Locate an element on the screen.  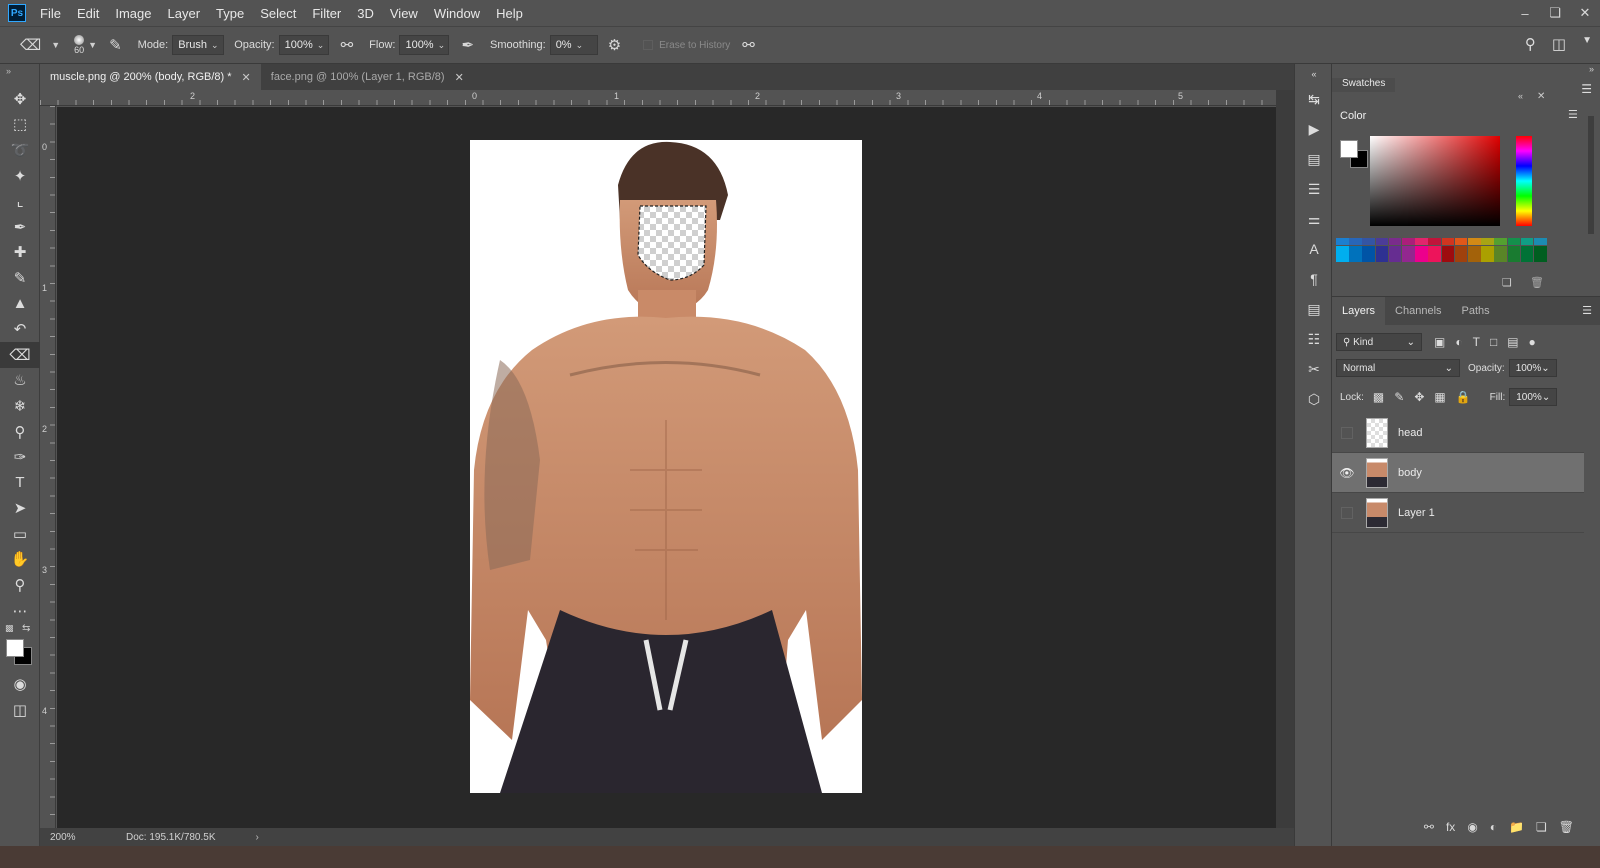
chevron-right-icon: › is located at coordinates (257, 837).